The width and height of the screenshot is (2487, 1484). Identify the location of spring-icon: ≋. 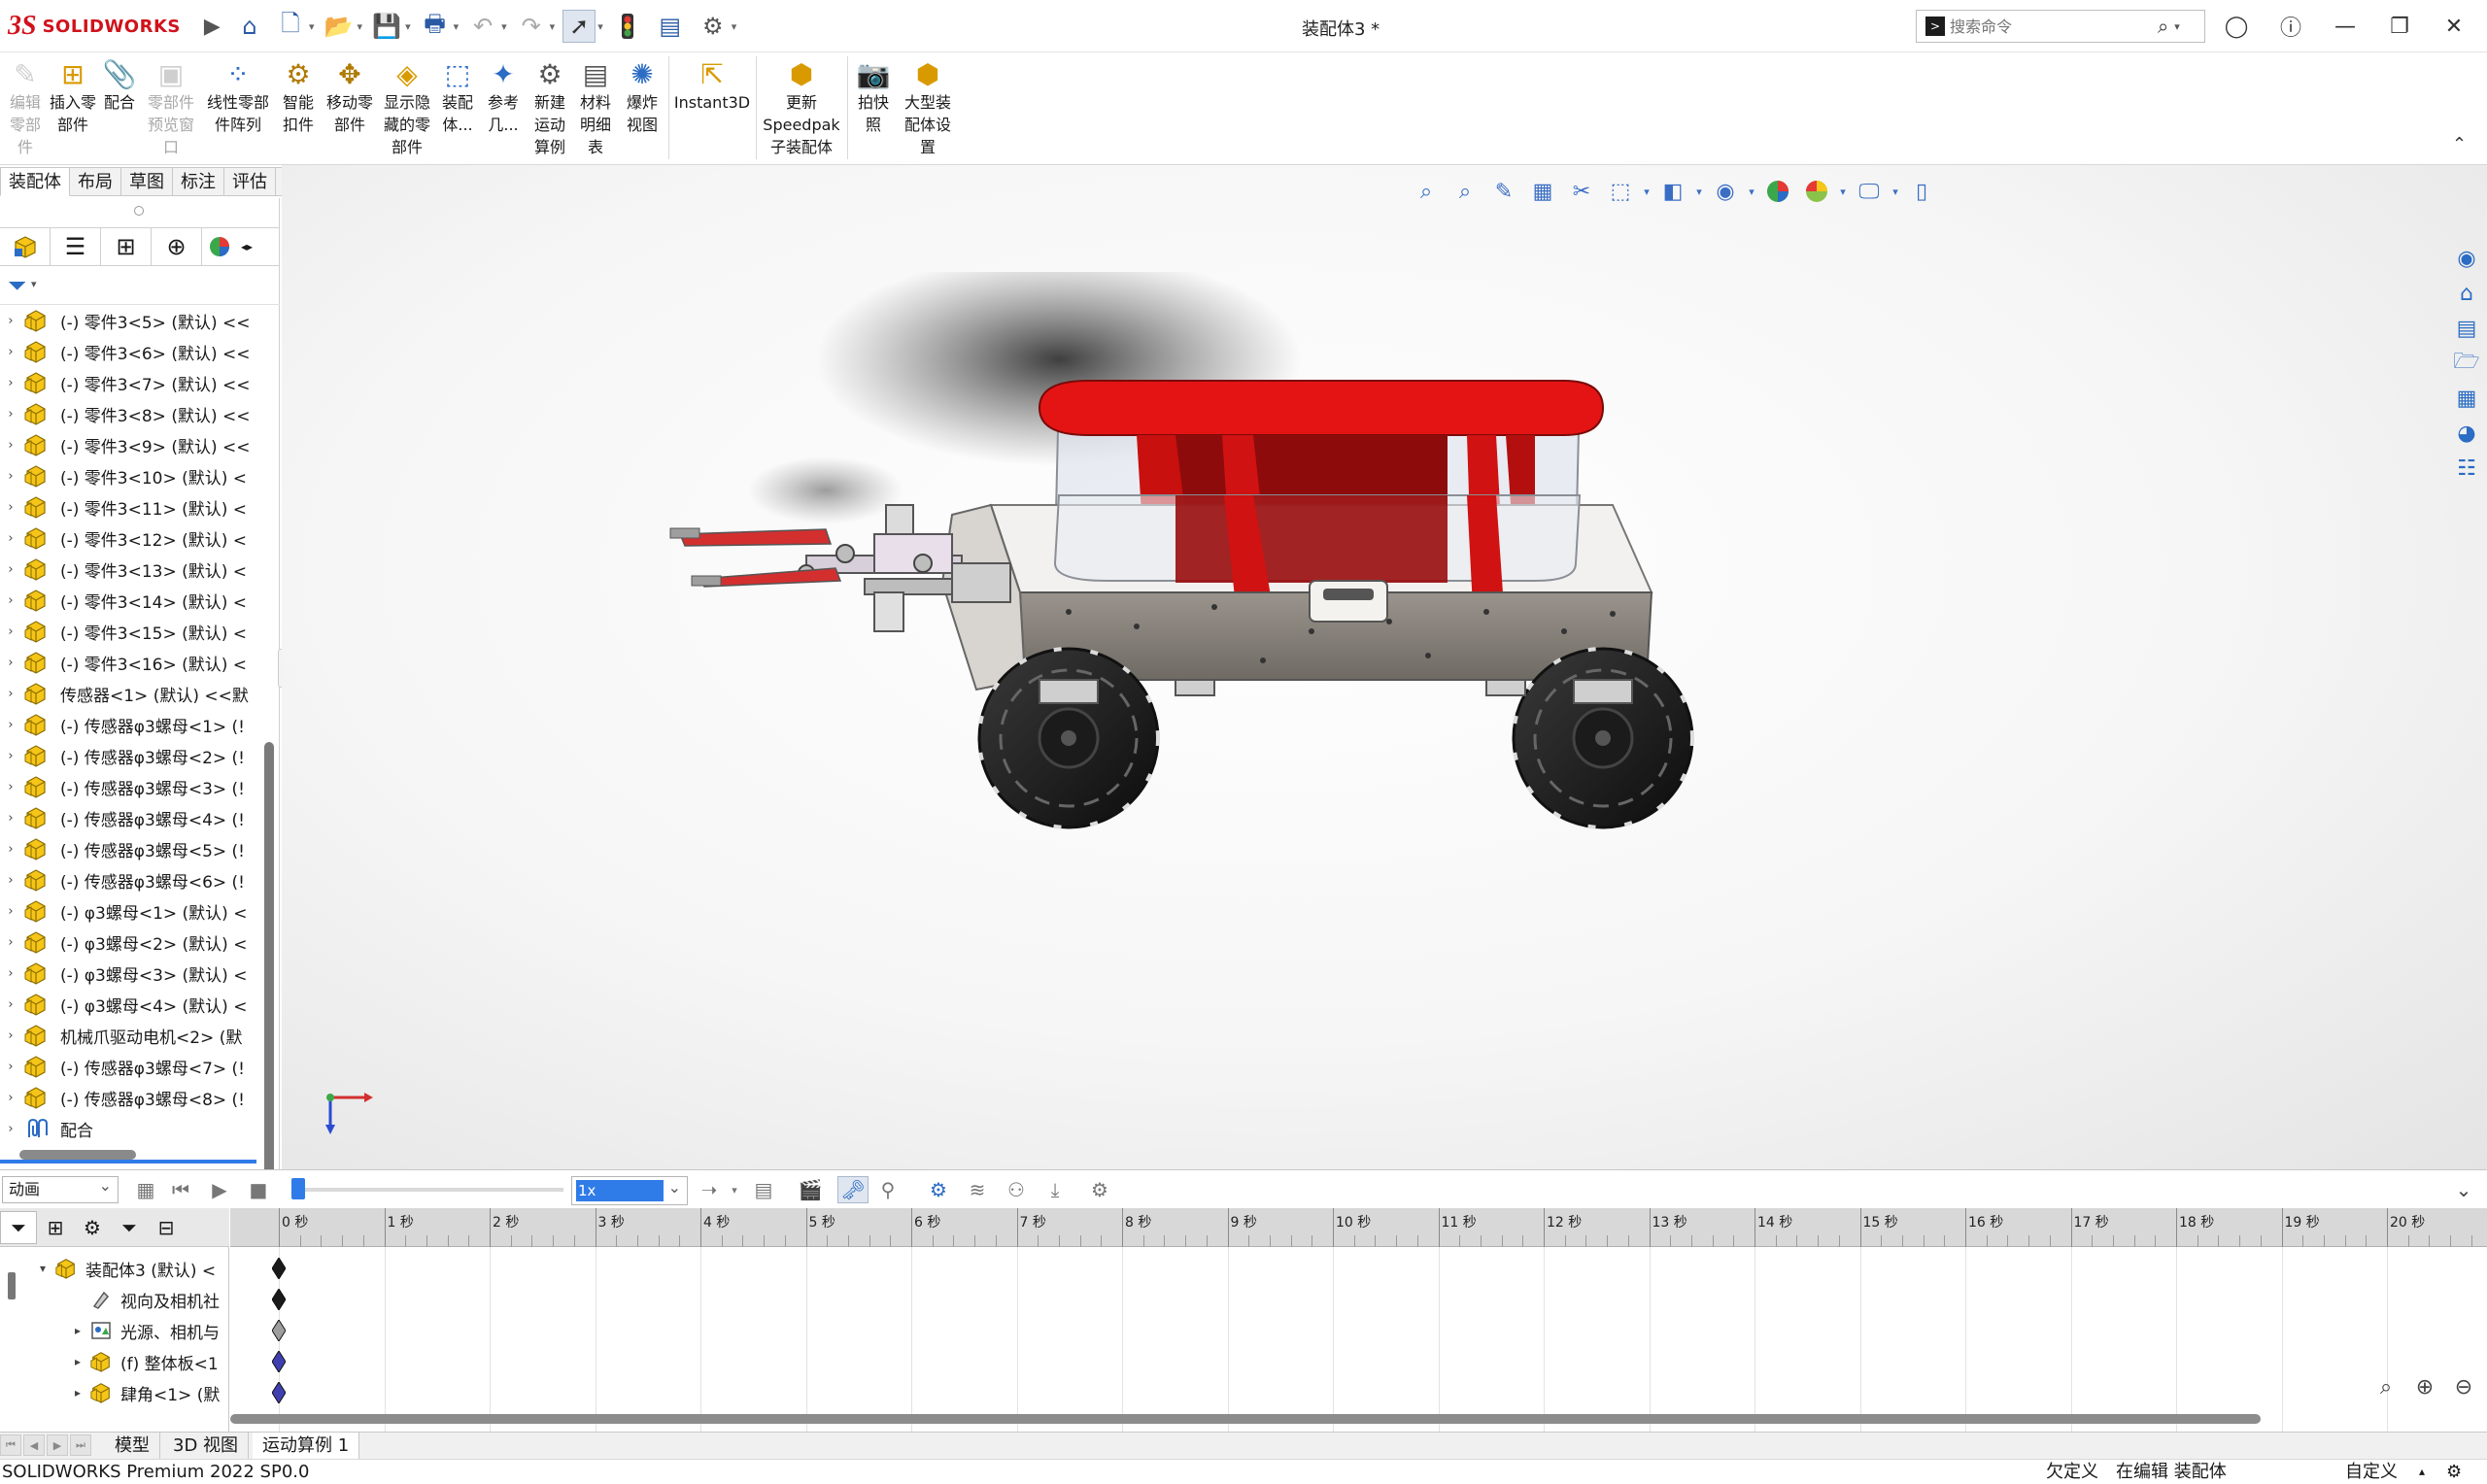
(977, 1189).